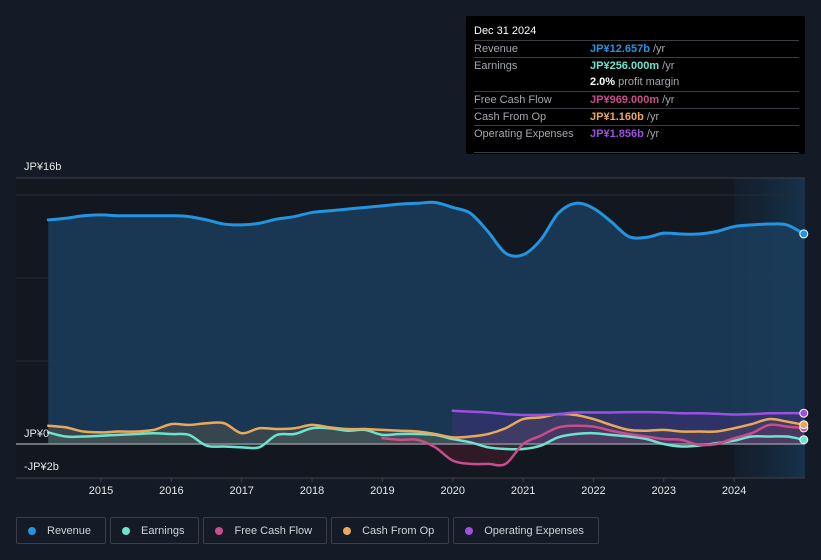 Image resolution: width=821 pixels, height=560 pixels. I want to click on x-tick-label: 2017, so click(241, 491).